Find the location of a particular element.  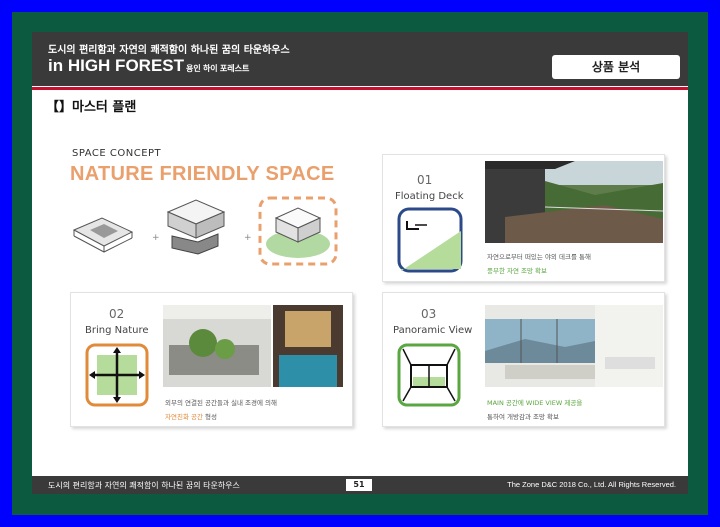

concept-diagram: + + is located at coordinates (205, 231).